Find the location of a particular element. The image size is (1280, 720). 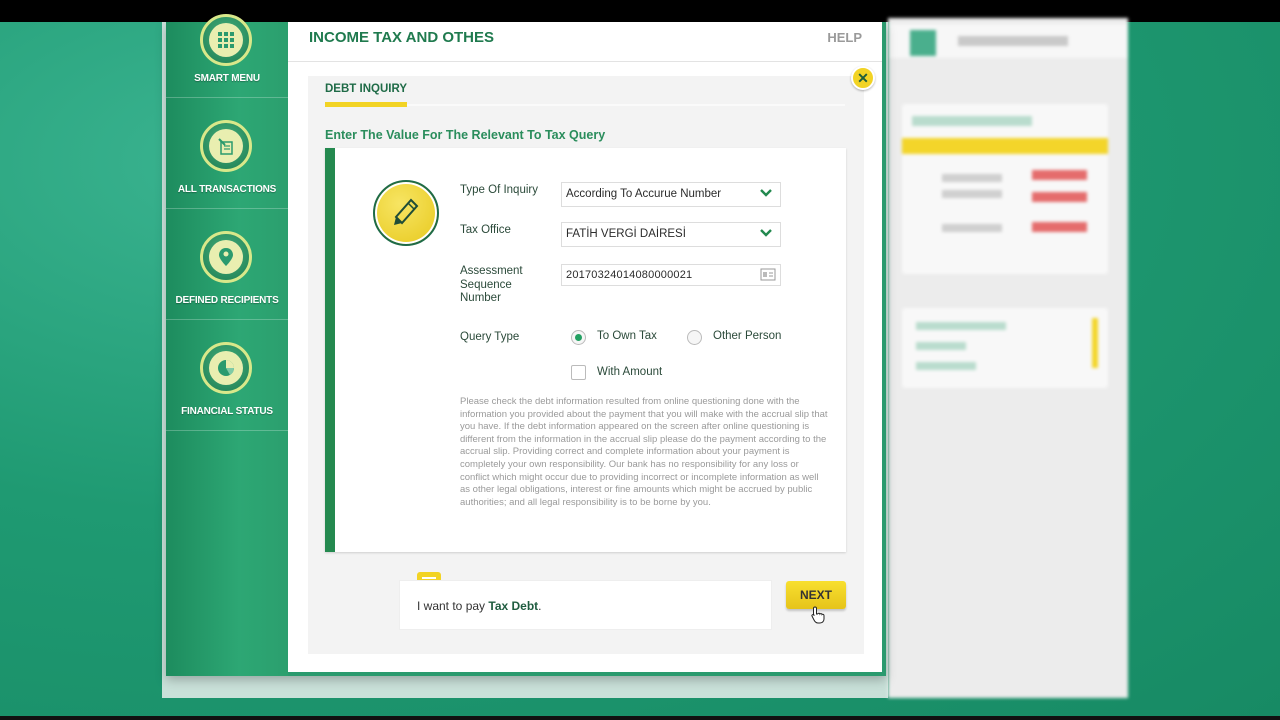

tab-divider is located at coordinates (626, 105).